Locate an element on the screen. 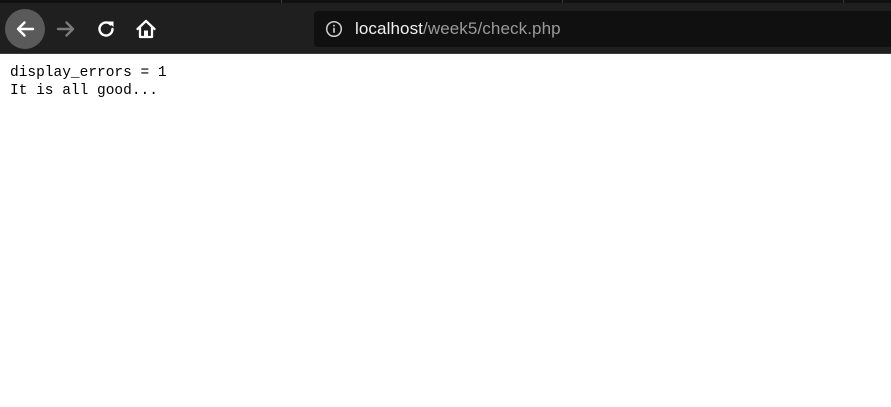 The height and width of the screenshot is (407, 891). forward-button is located at coordinates (66, 29).